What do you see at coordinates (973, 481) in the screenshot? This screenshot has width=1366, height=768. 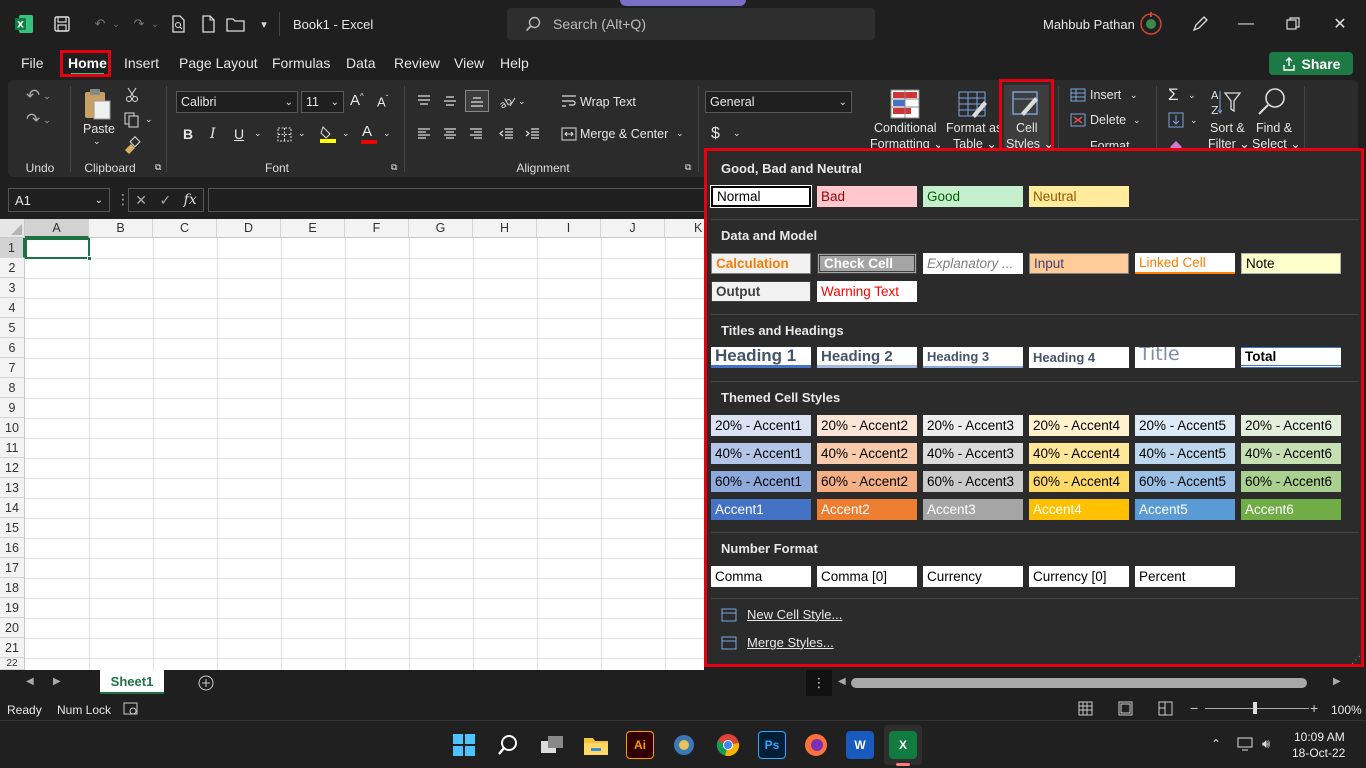 I see `style-60-accent3: 60% - Accent3` at bounding box center [973, 481].